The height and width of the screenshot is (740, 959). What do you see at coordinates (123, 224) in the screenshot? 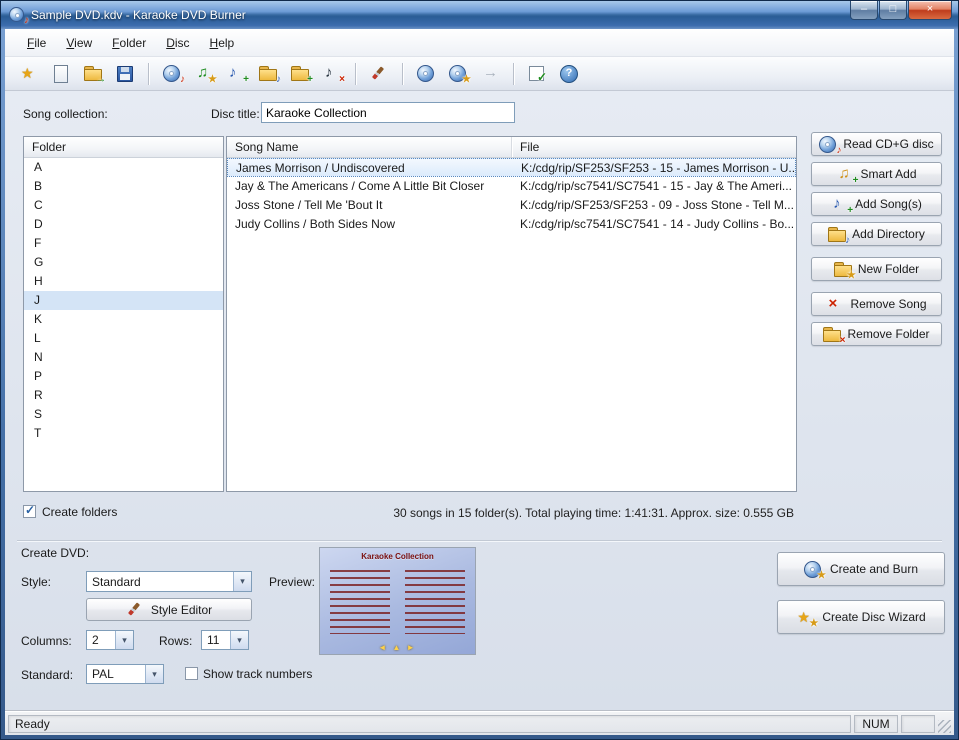
I see `folder-row: D` at bounding box center [123, 224].